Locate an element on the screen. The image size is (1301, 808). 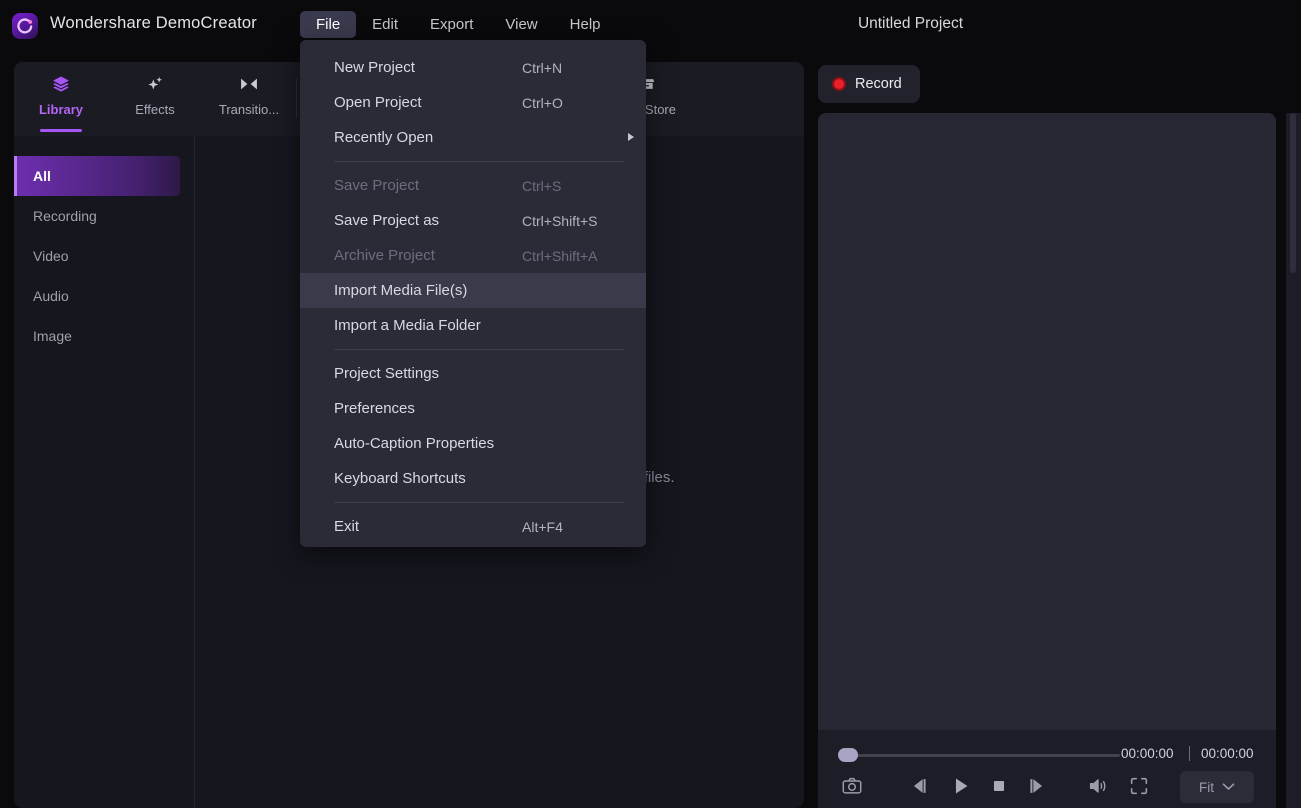
menu-archive-project-label: Archive Project is located at coordinates (384, 255).